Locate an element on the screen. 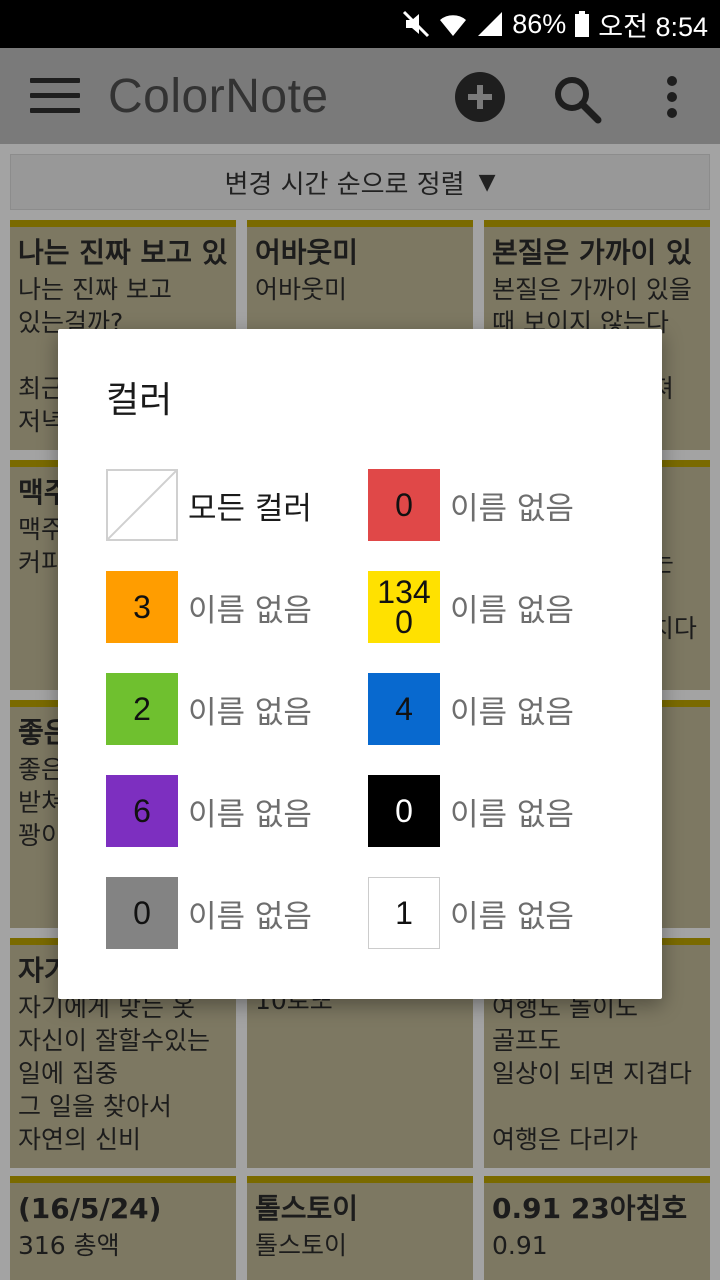 This screenshot has height=1280, width=720. sort-label: 변경 시간 순으로 정렬 is located at coordinates (344, 184).